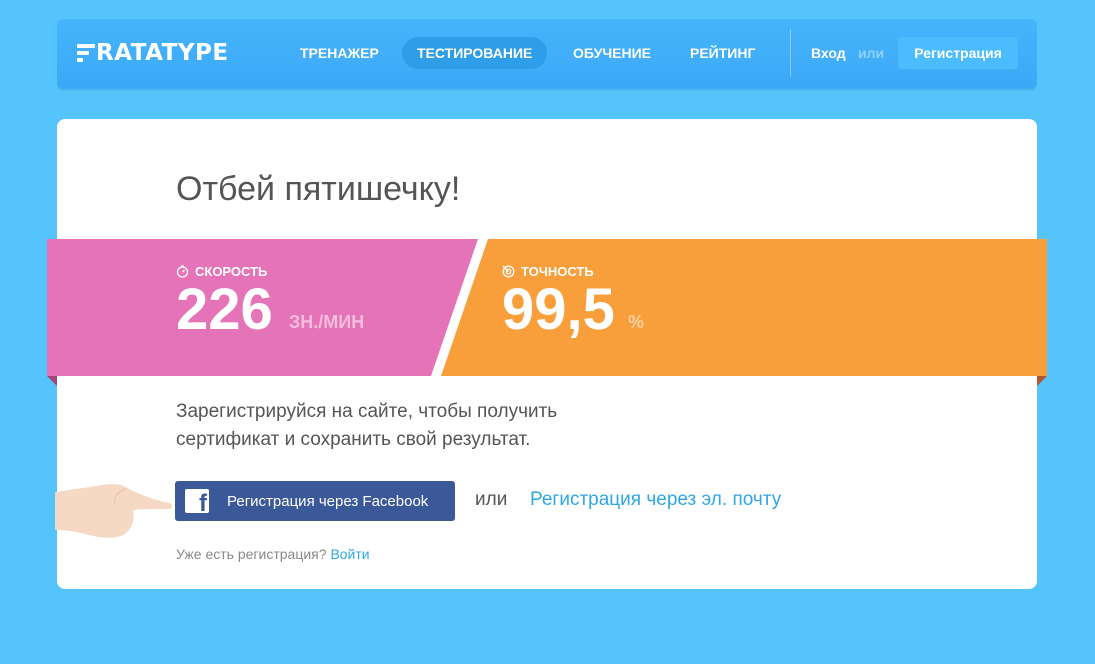 This screenshot has height=664, width=1095. Describe the element at coordinates (828, 53) in the screenshot. I see `login-link: Вход` at that location.